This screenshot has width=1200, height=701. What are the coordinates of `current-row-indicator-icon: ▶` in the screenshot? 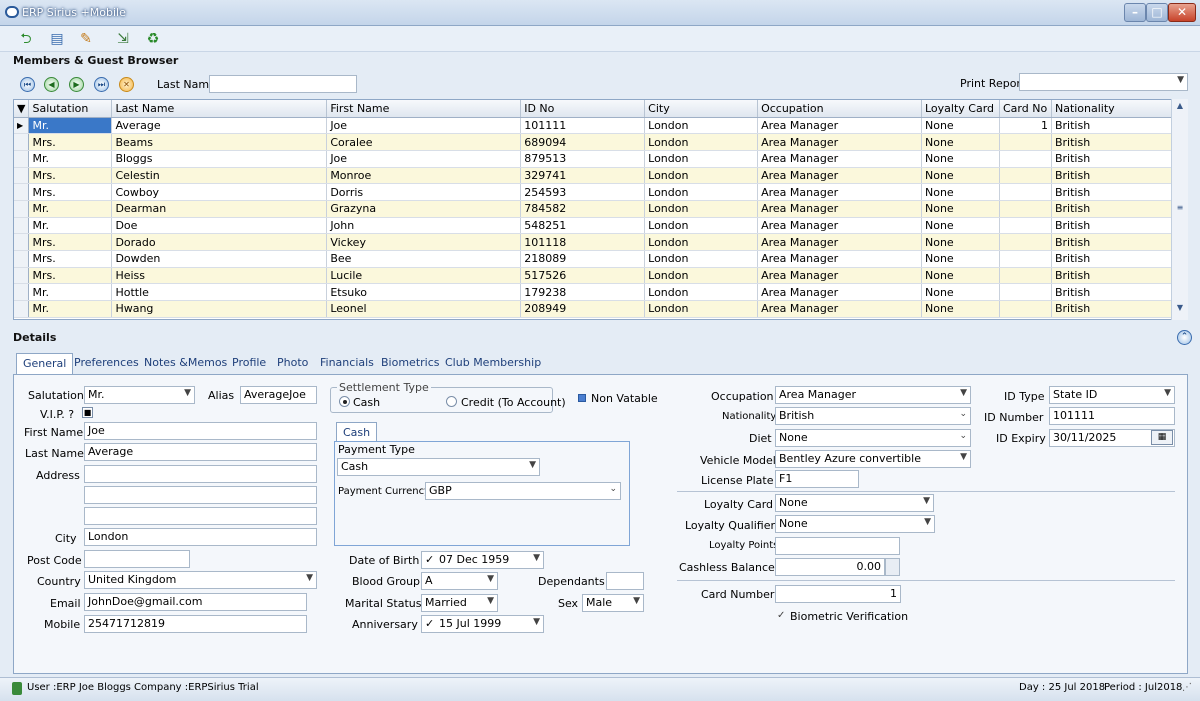 It's located at (22, 126).